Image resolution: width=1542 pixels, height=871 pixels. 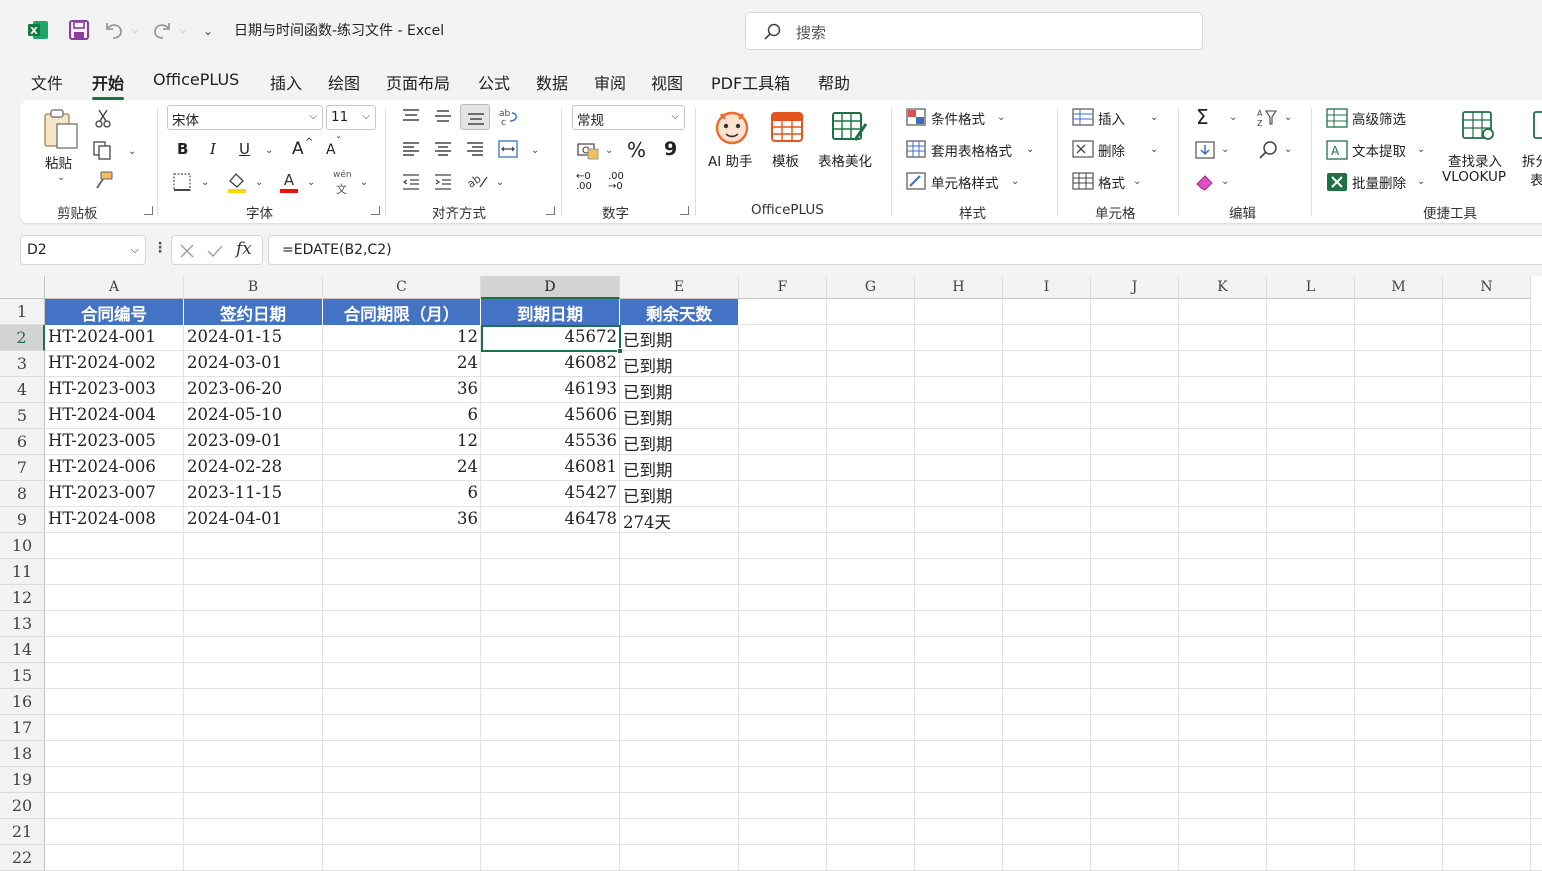 What do you see at coordinates (162, 30) in the screenshot?
I see `redo-icon` at bounding box center [162, 30].